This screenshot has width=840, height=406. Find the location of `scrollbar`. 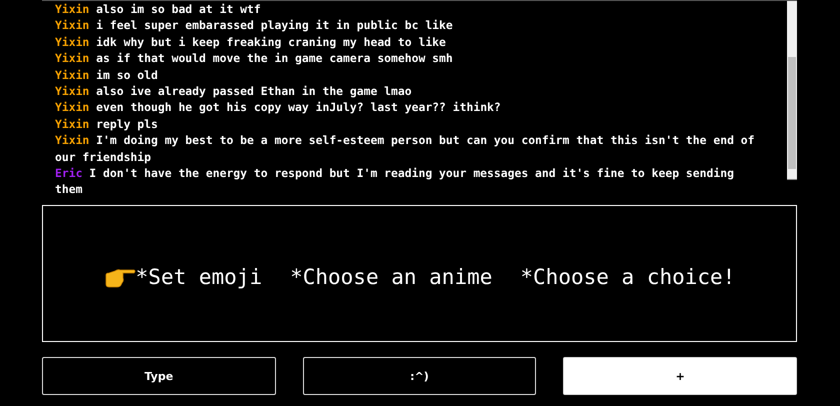

scrollbar is located at coordinates (792, 90).